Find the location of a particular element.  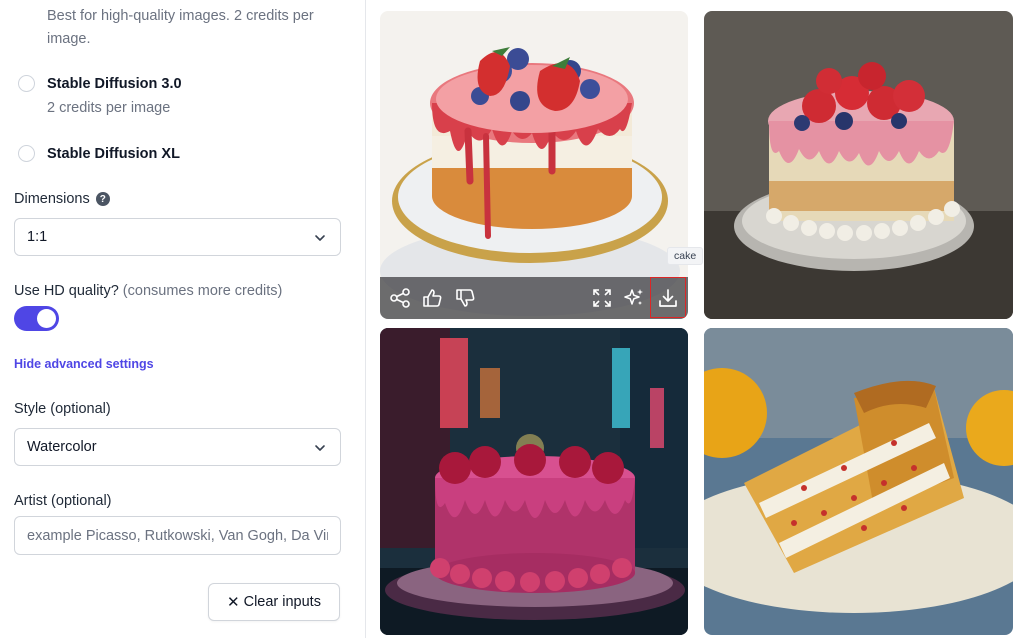

model-option-sdxl: Stable Diffusion XL is located at coordinates (99, 153).